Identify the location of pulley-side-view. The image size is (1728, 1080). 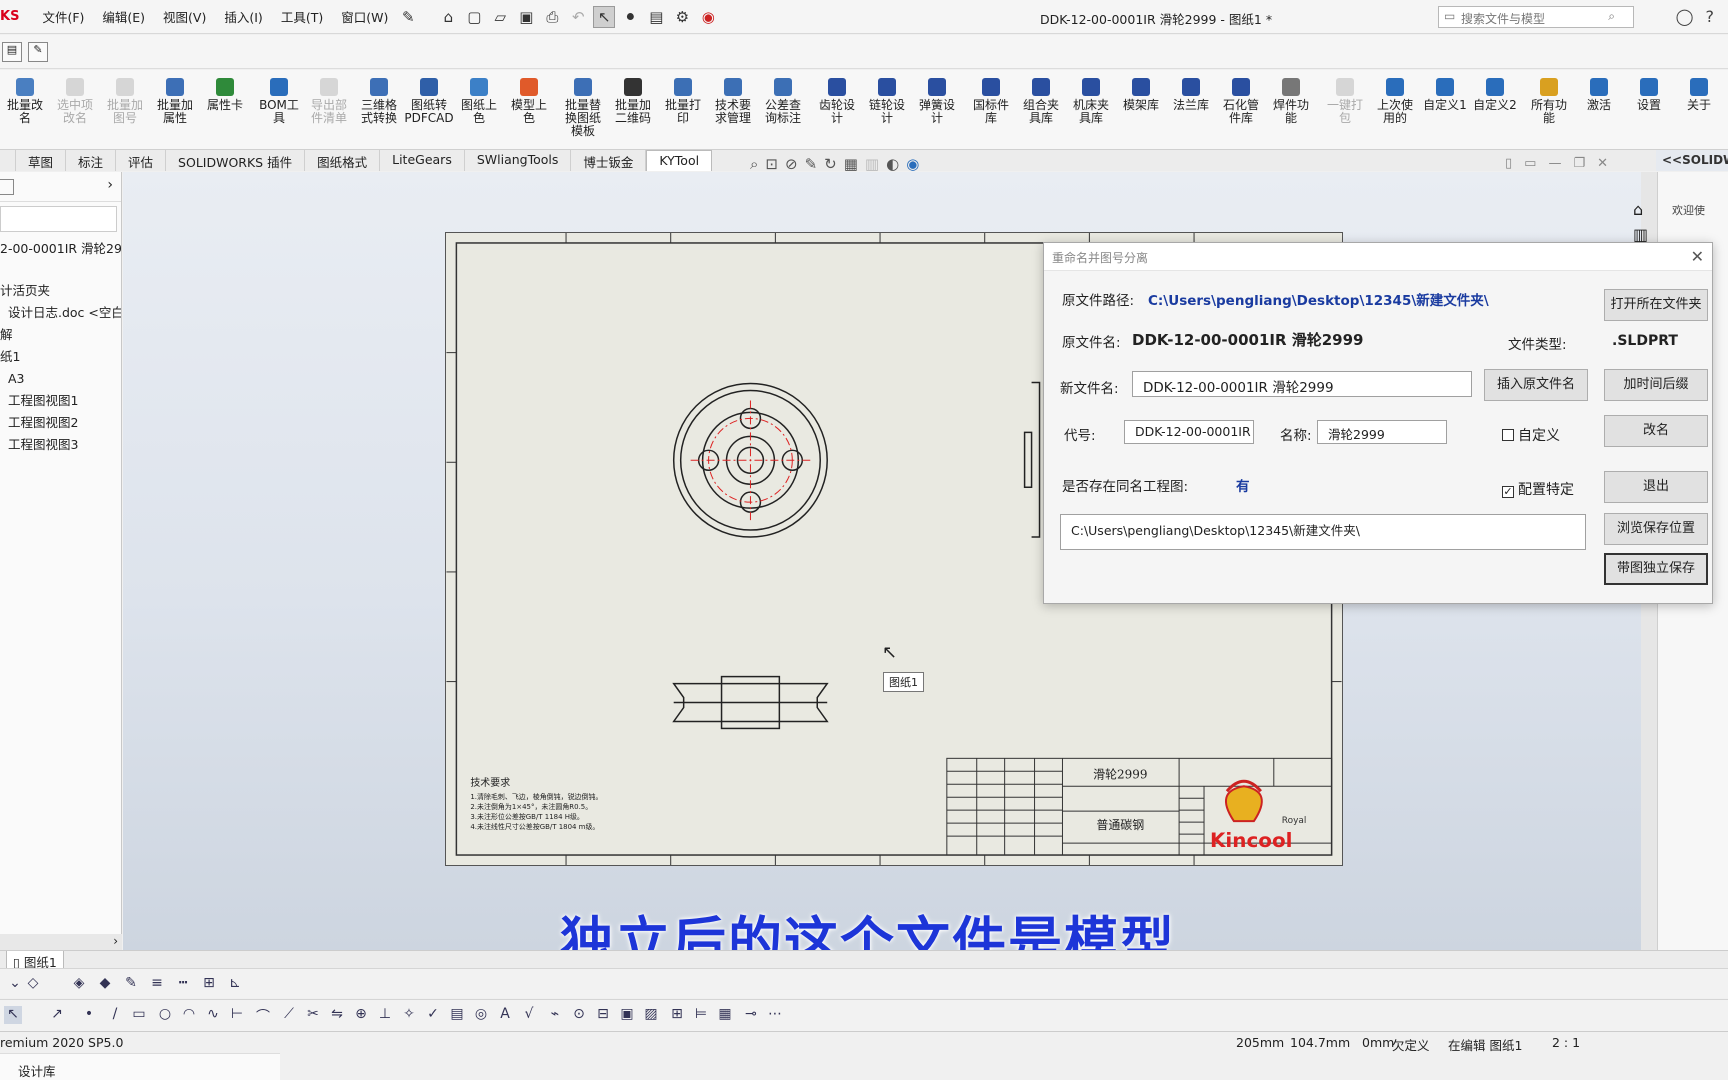
(750, 702).